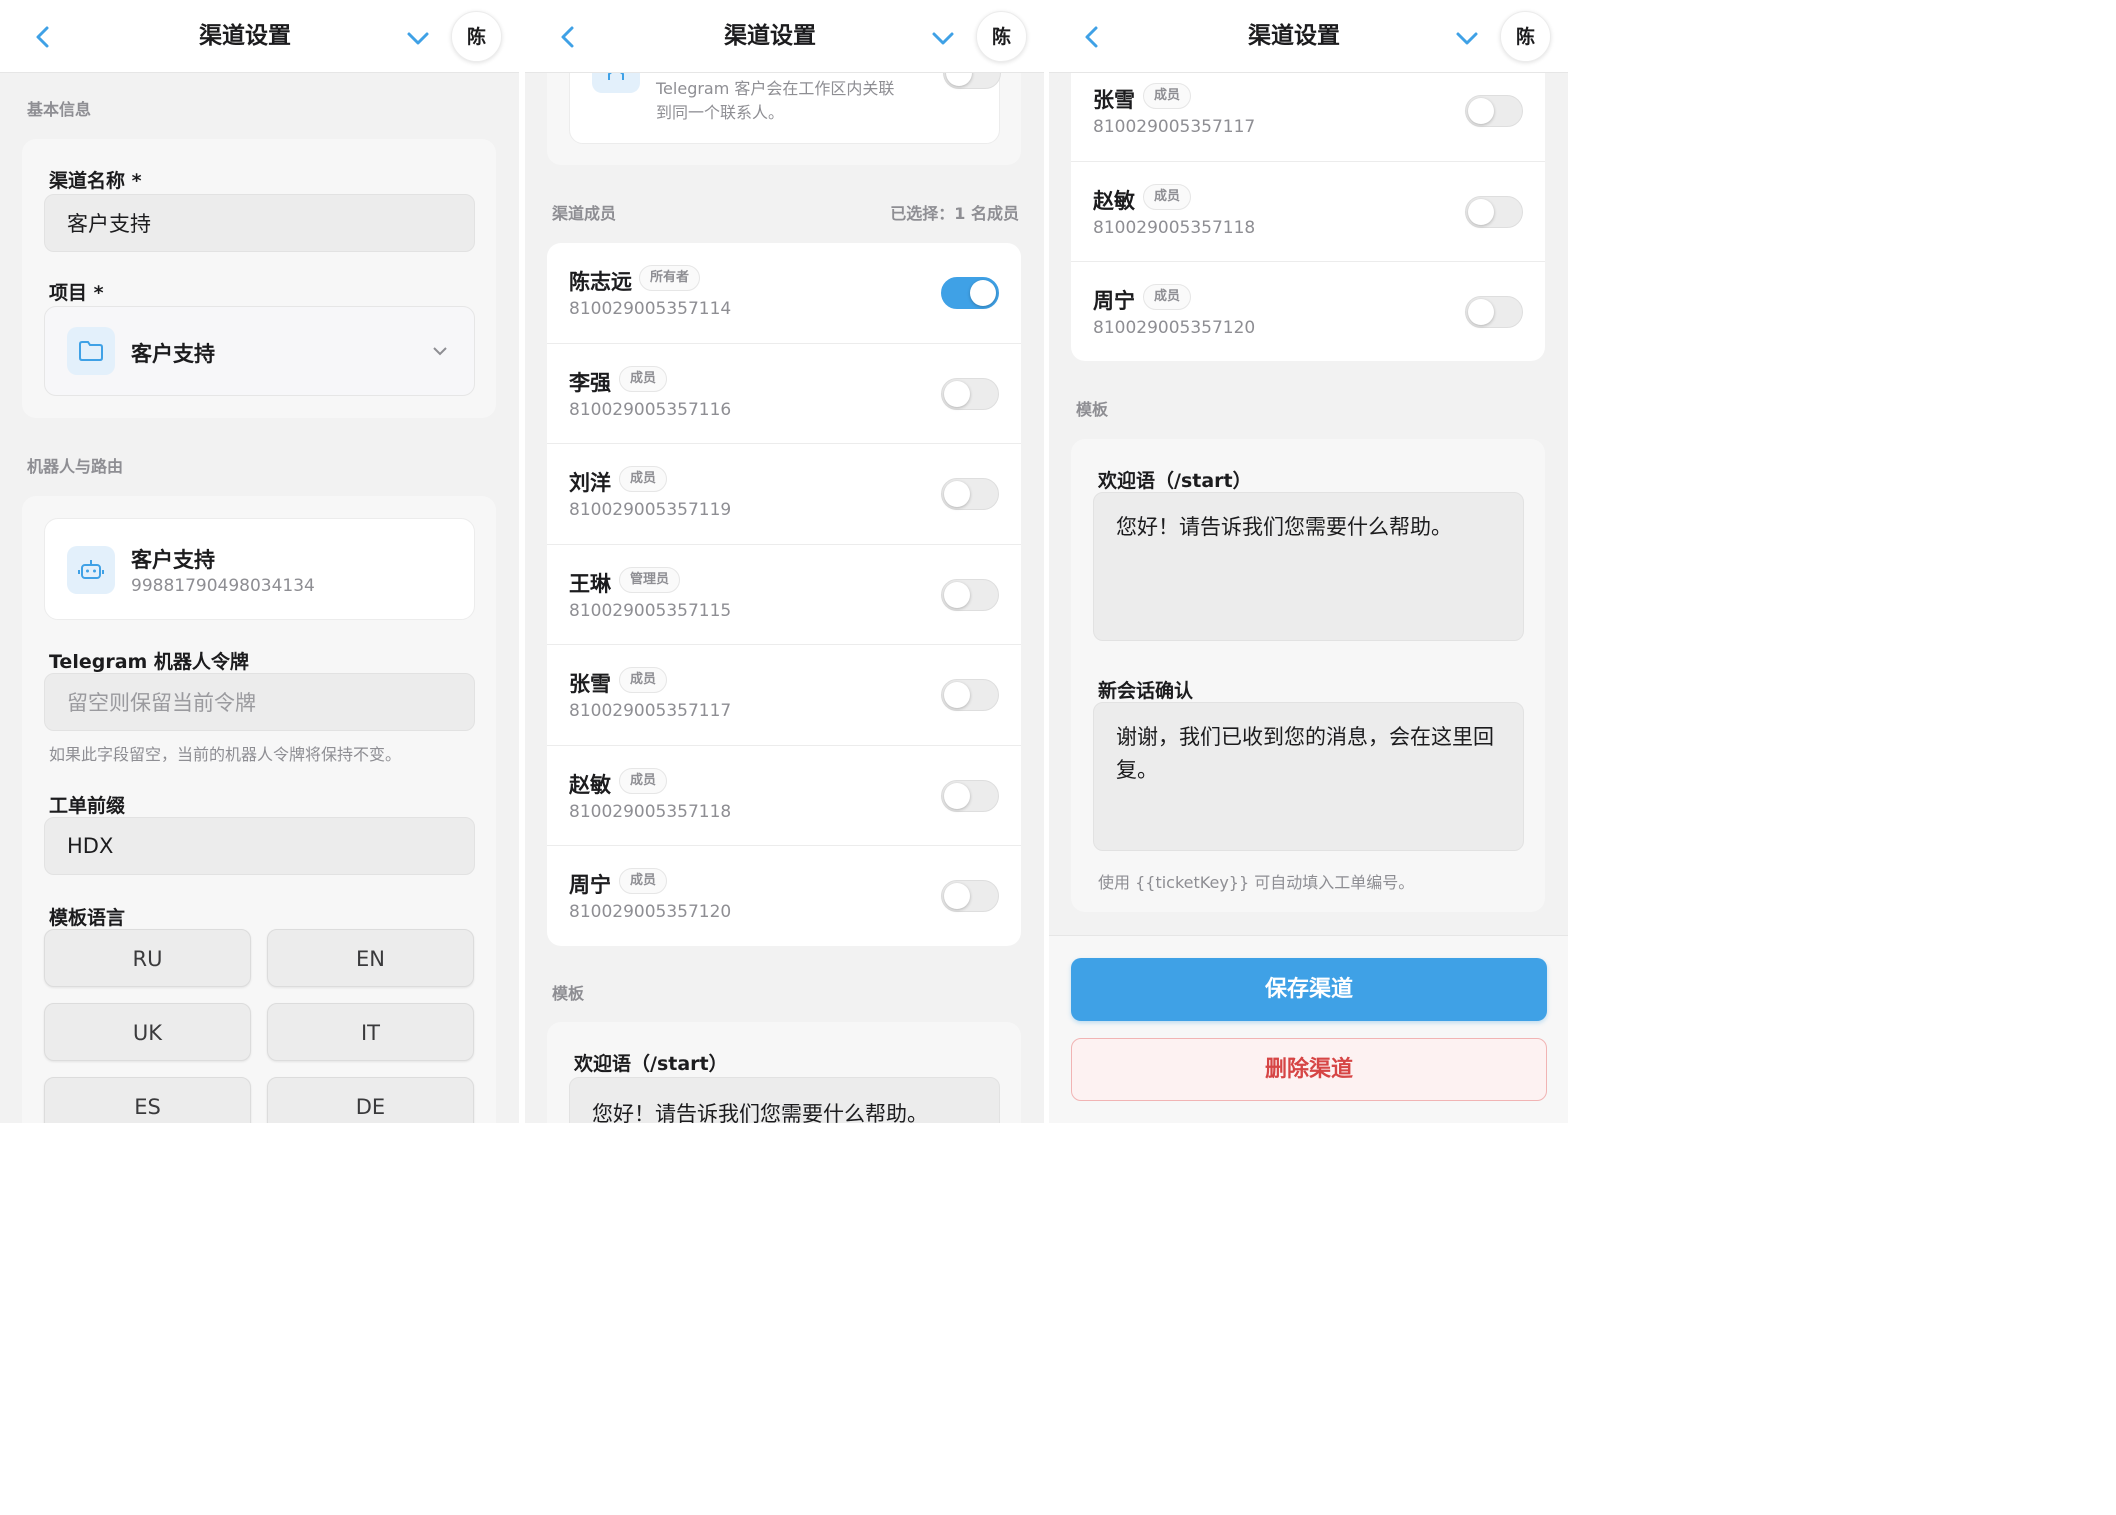  I want to click on prefix-label: 工单前缀, so click(87, 806).